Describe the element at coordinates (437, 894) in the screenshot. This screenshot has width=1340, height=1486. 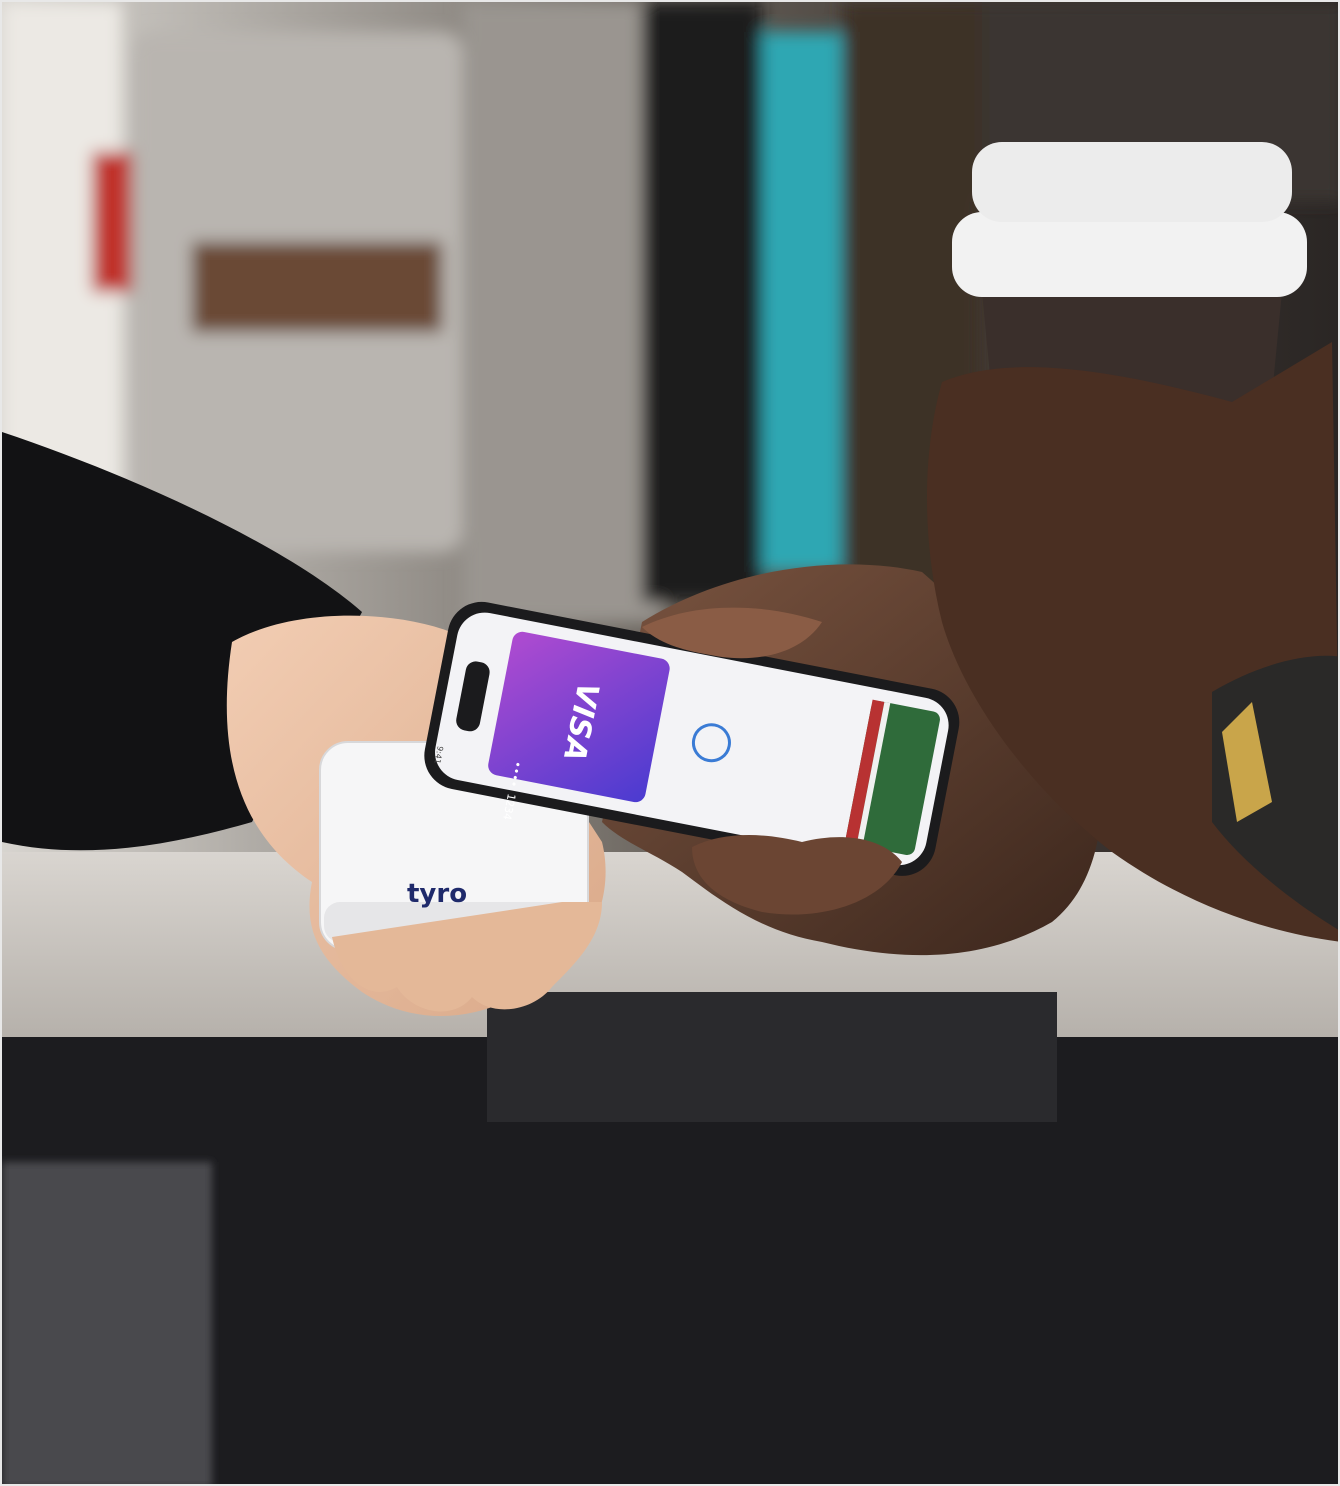
I see `reader-logo: tyro` at that location.